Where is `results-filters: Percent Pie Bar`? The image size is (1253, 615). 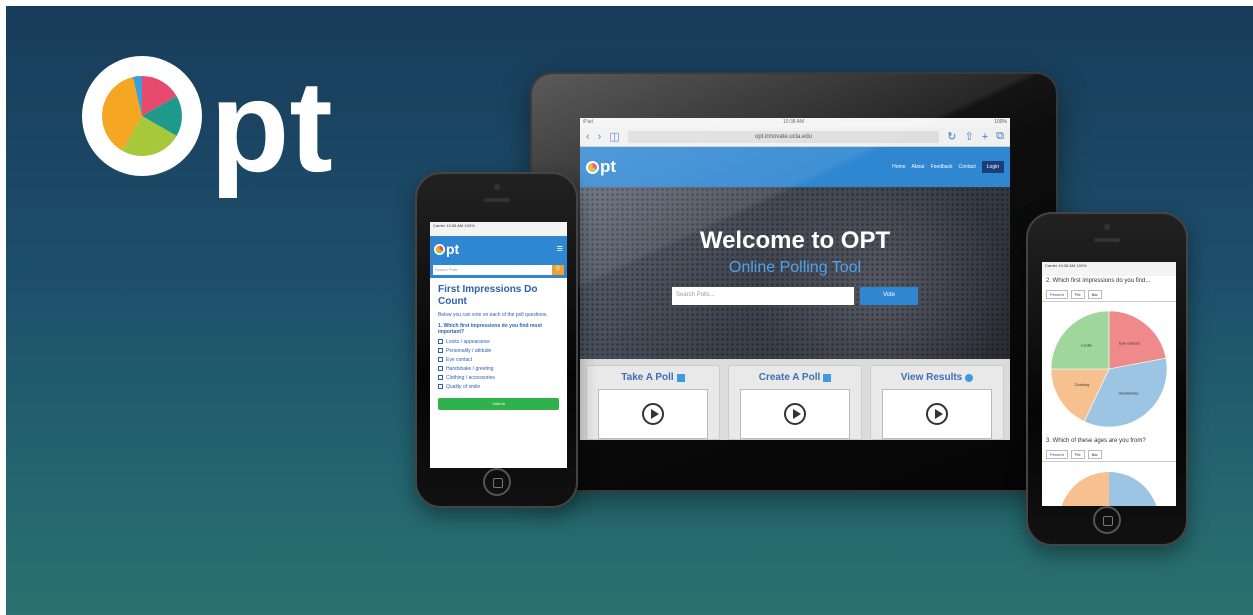
results-filters: Percent Pie Bar is located at coordinates (1109, 295).